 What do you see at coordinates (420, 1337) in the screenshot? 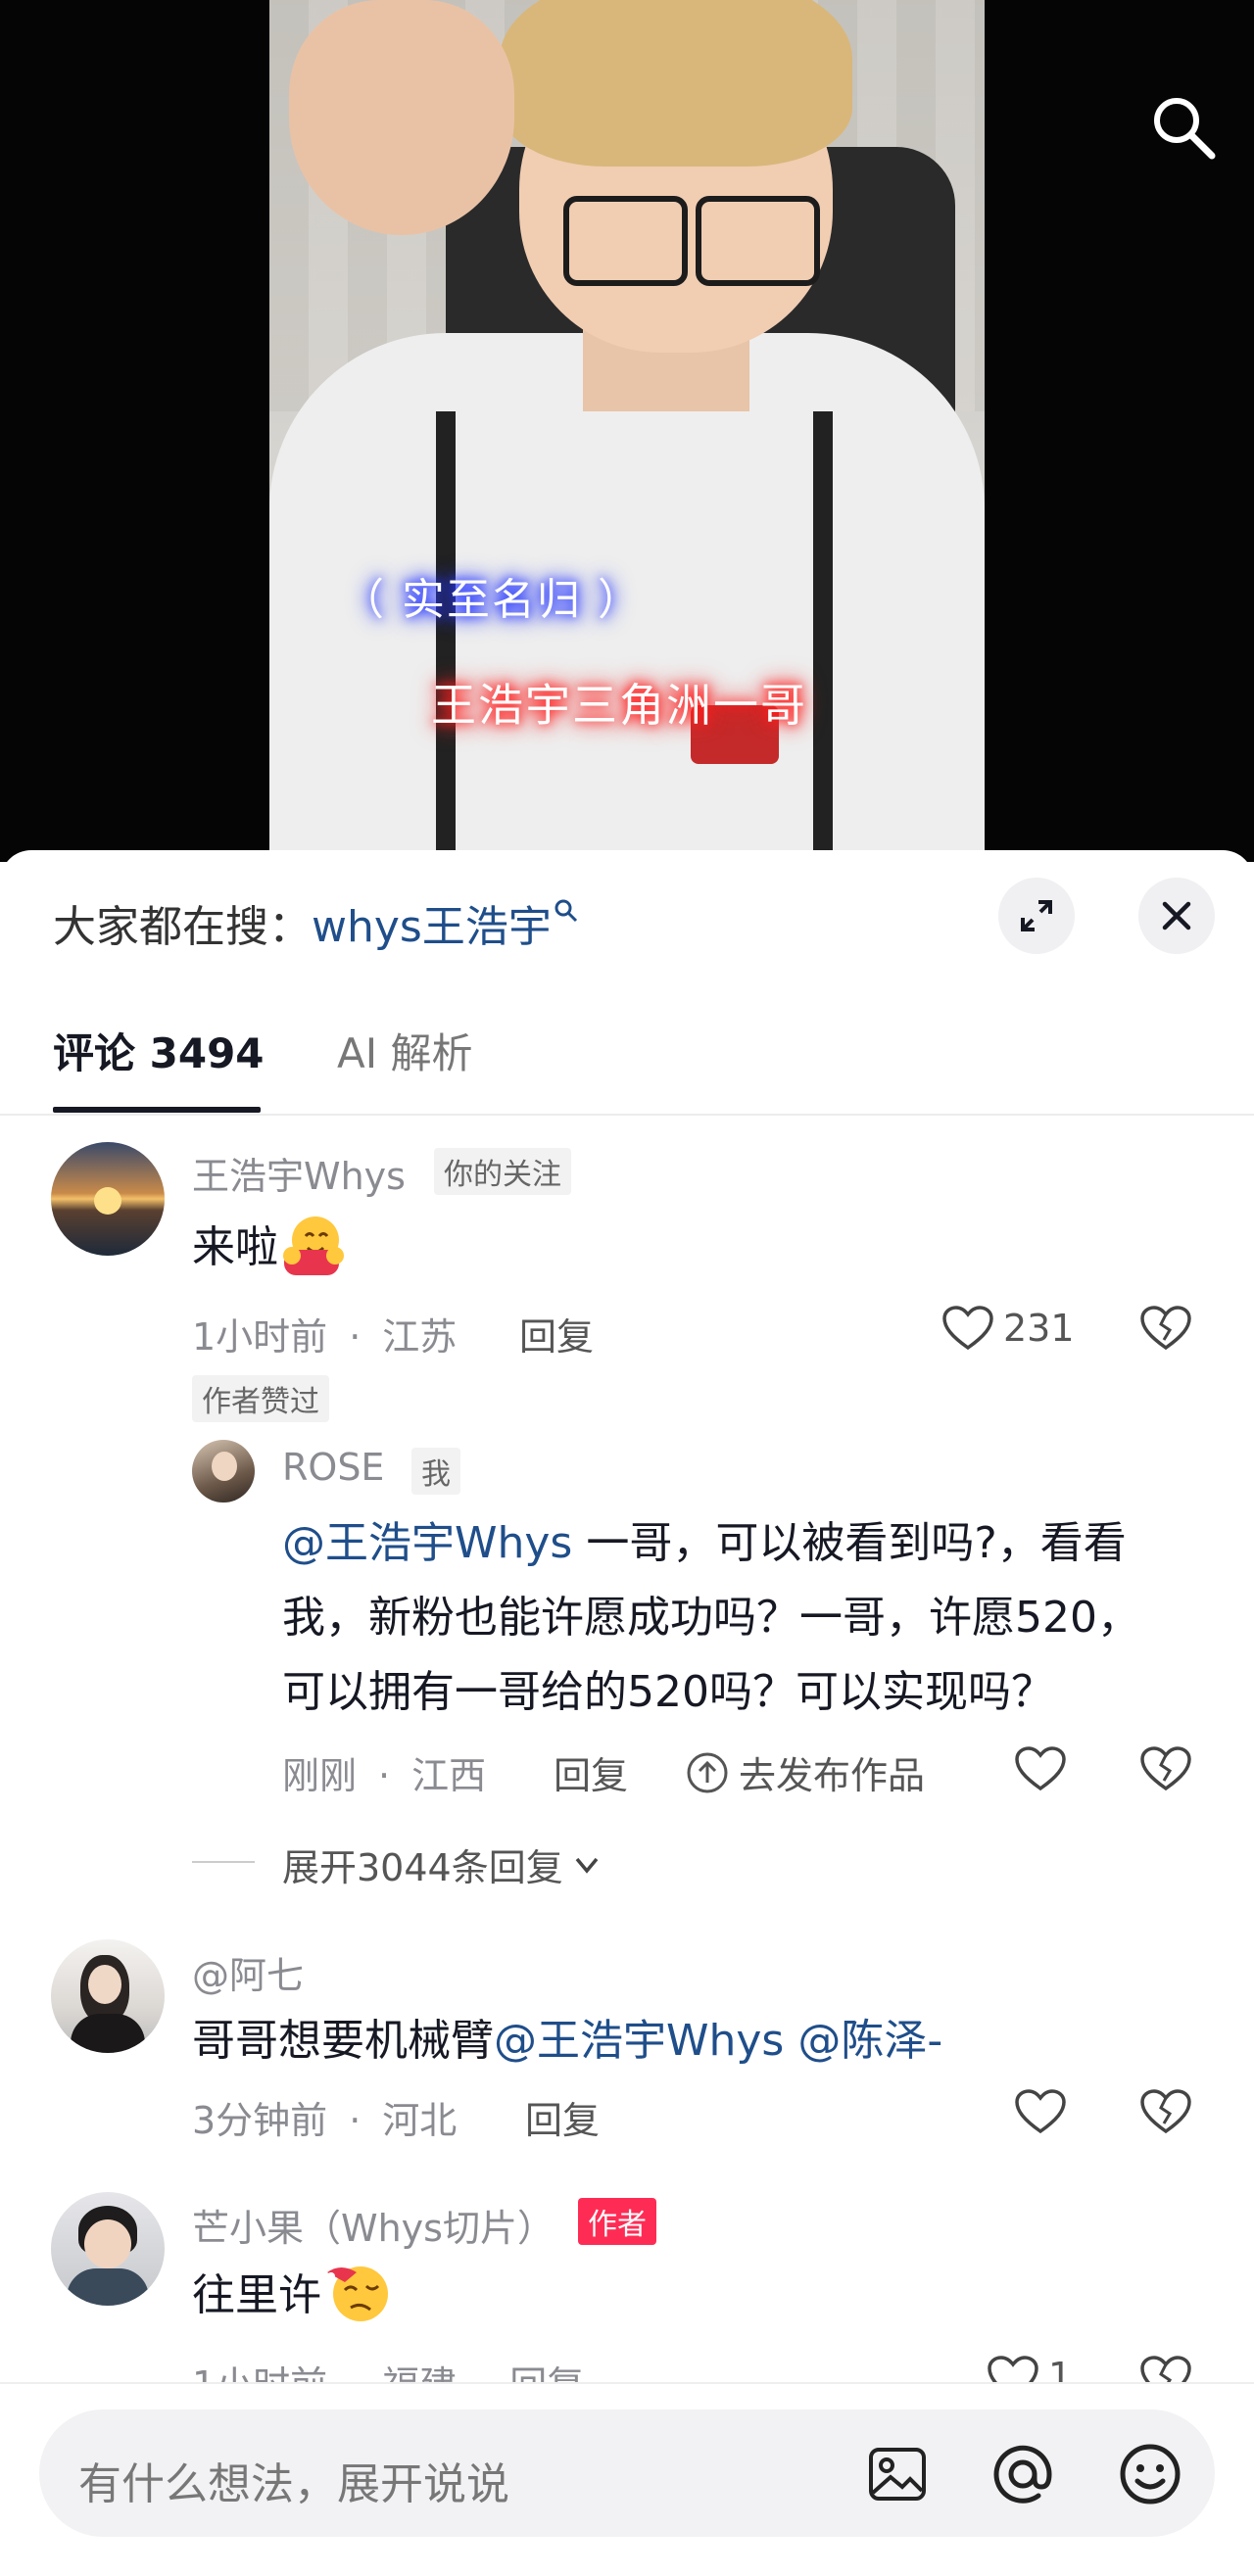
I see `comment-location: 江苏` at bounding box center [420, 1337].